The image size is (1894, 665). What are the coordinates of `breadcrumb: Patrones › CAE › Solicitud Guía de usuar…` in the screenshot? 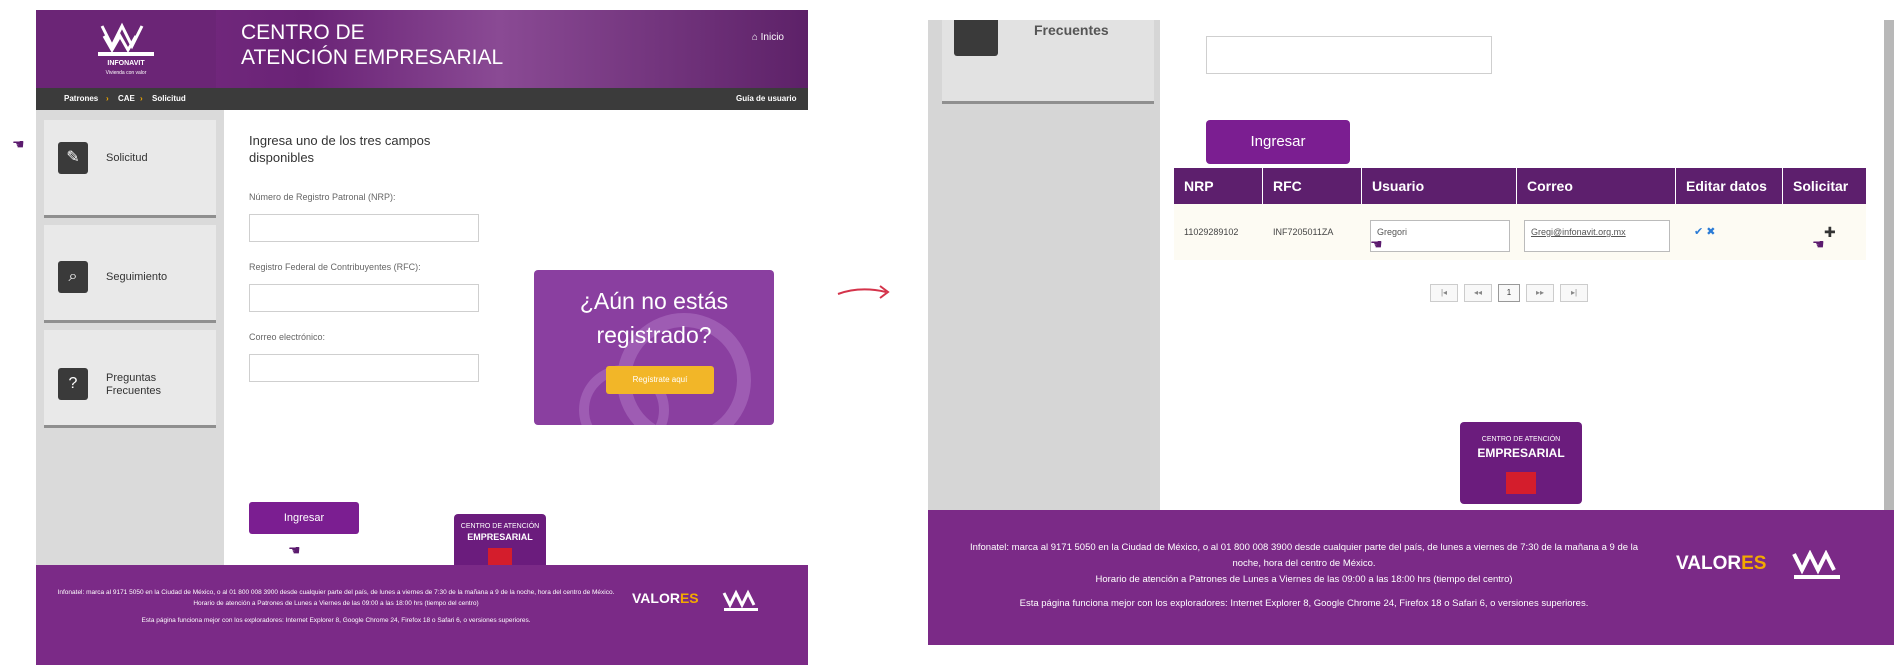 It's located at (422, 99).